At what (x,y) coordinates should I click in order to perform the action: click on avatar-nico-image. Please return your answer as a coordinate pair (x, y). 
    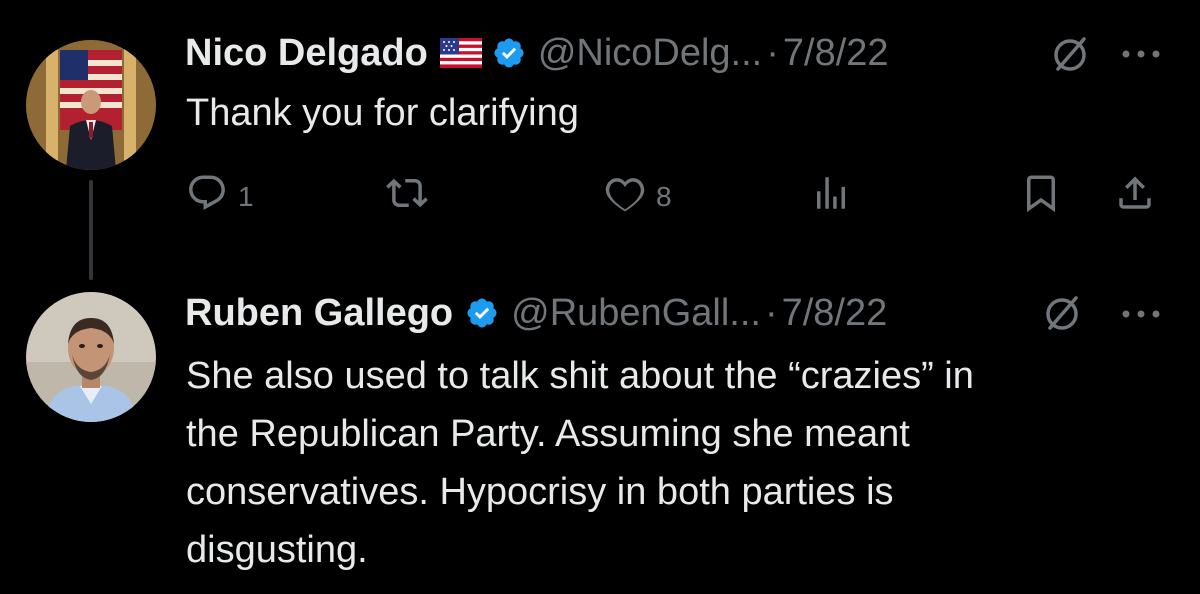
    Looking at the image, I should click on (91, 105).